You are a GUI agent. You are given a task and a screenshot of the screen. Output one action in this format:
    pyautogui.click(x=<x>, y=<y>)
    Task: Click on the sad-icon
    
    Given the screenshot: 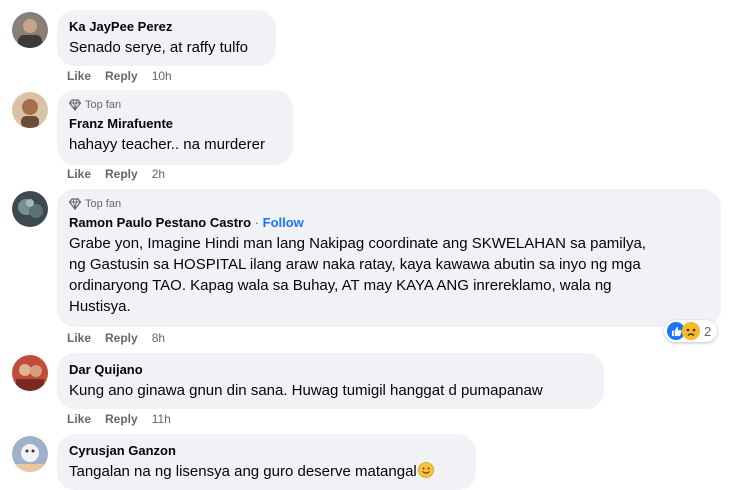 What is the action you would take?
    pyautogui.click(x=691, y=331)
    